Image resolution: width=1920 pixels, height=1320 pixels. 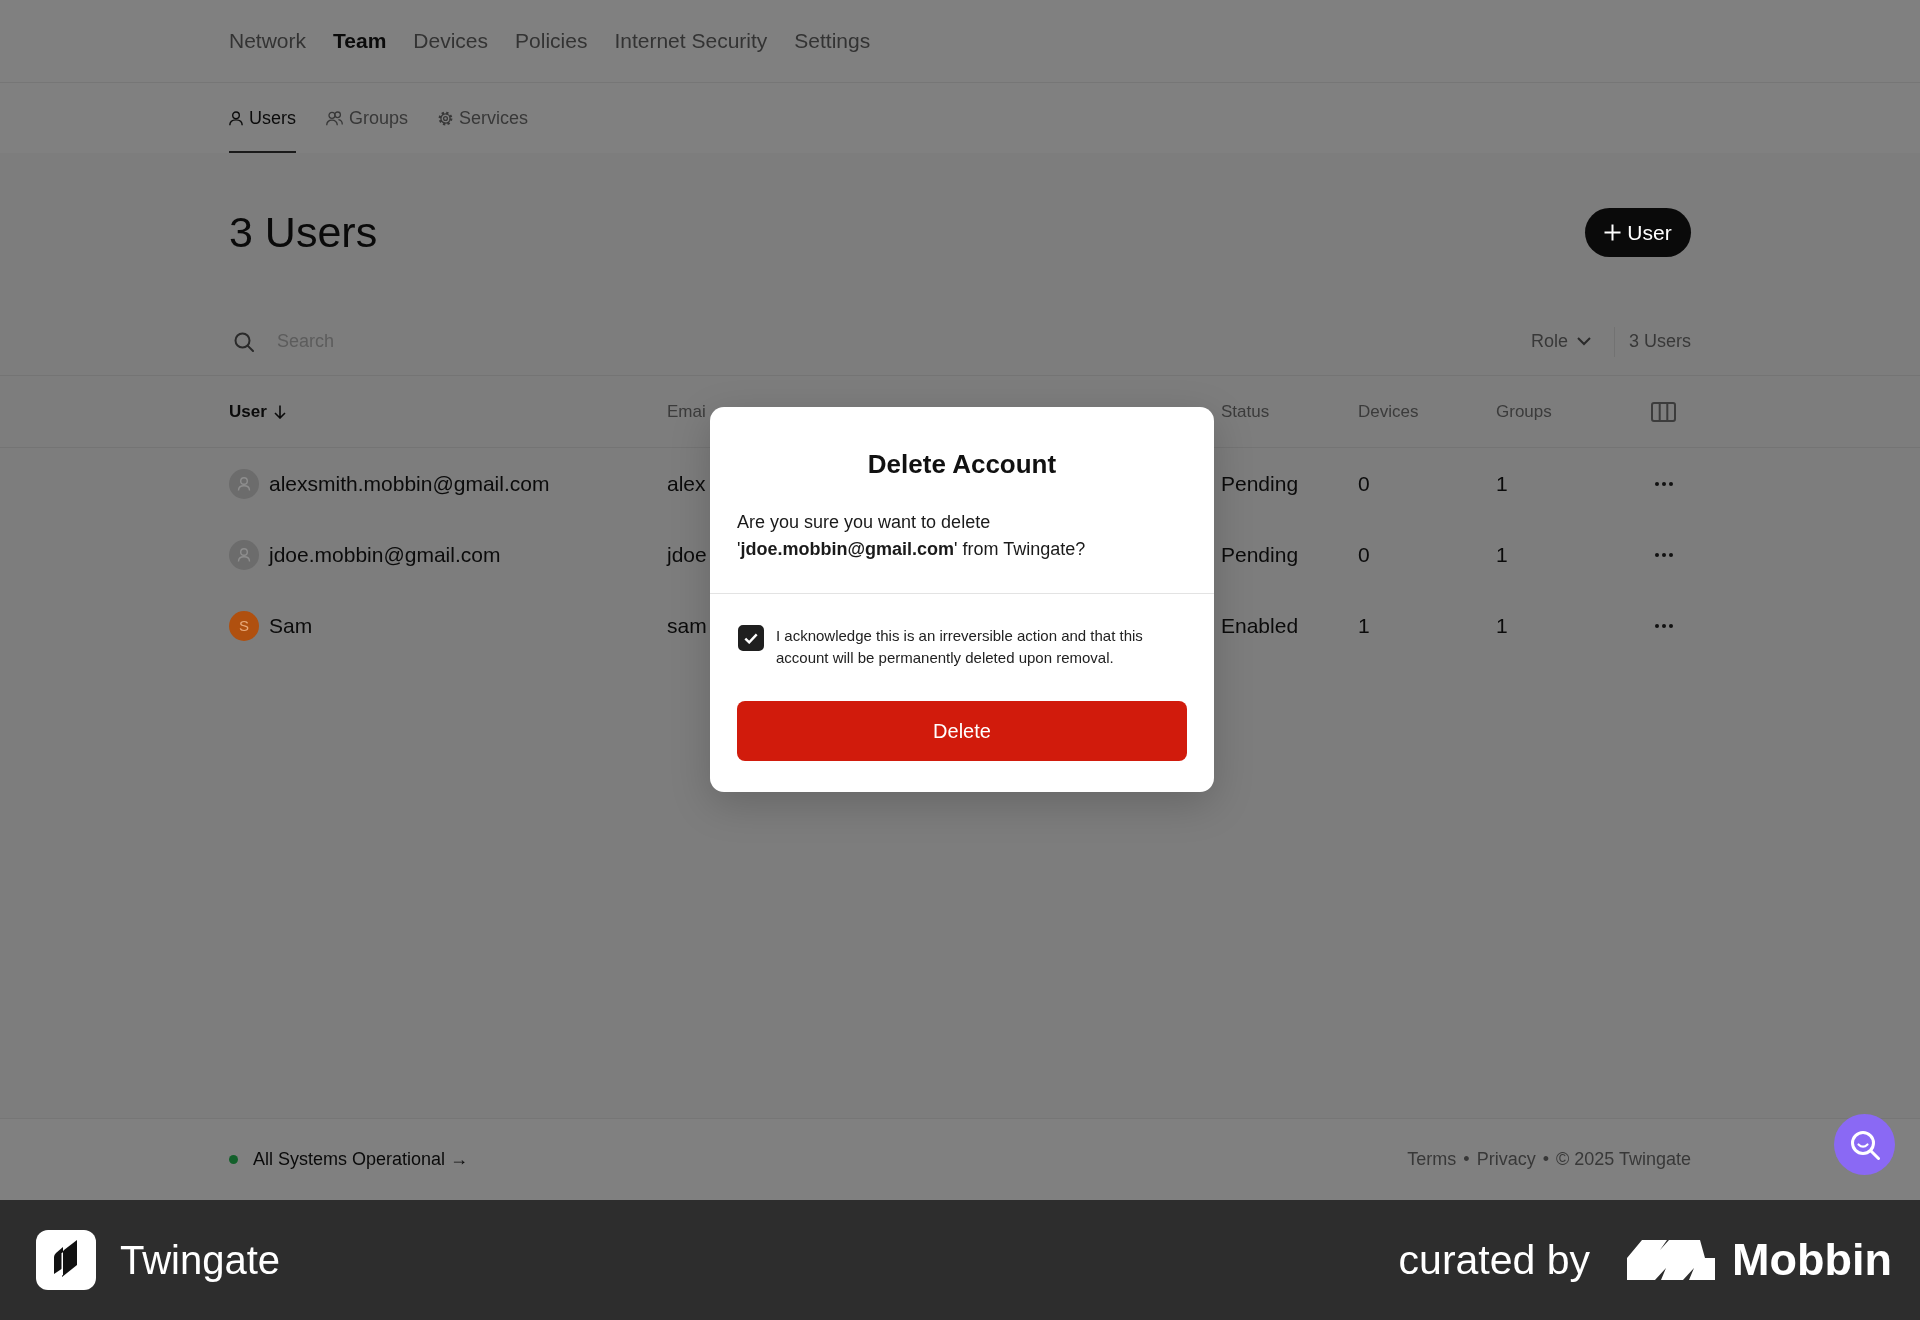 What do you see at coordinates (303, 232) in the screenshot?
I see `page-title: 3 Users` at bounding box center [303, 232].